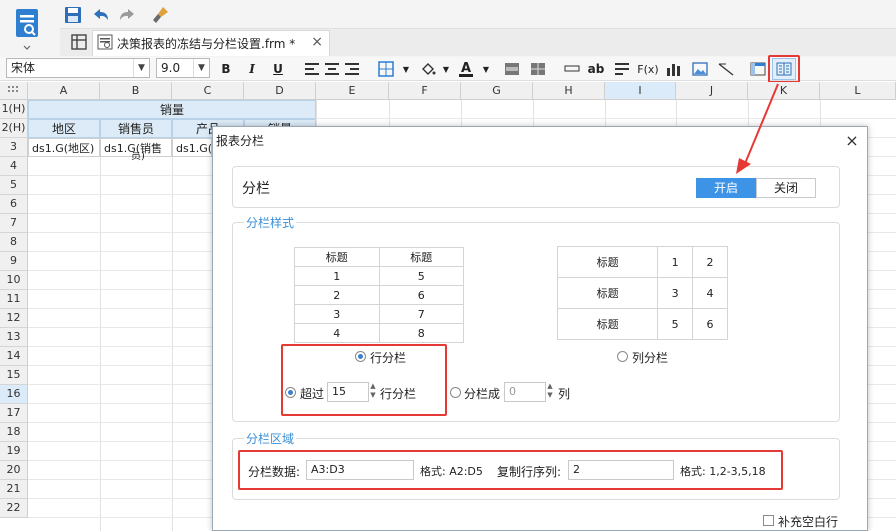 This screenshot has height=531, width=896. Describe the element at coordinates (14, 242) in the screenshot. I see `row-header: 8` at that location.